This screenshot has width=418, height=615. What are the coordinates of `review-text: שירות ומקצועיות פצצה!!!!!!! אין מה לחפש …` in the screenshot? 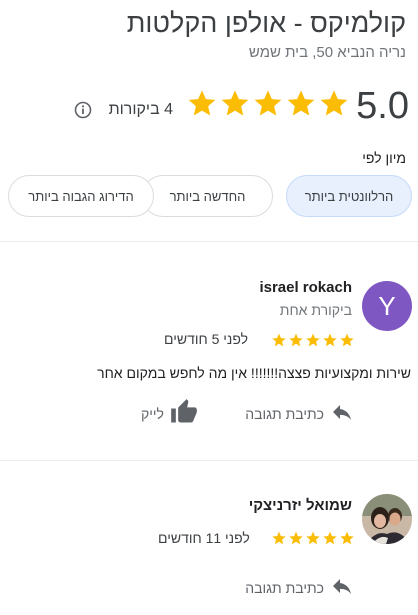 It's located at (254, 373).